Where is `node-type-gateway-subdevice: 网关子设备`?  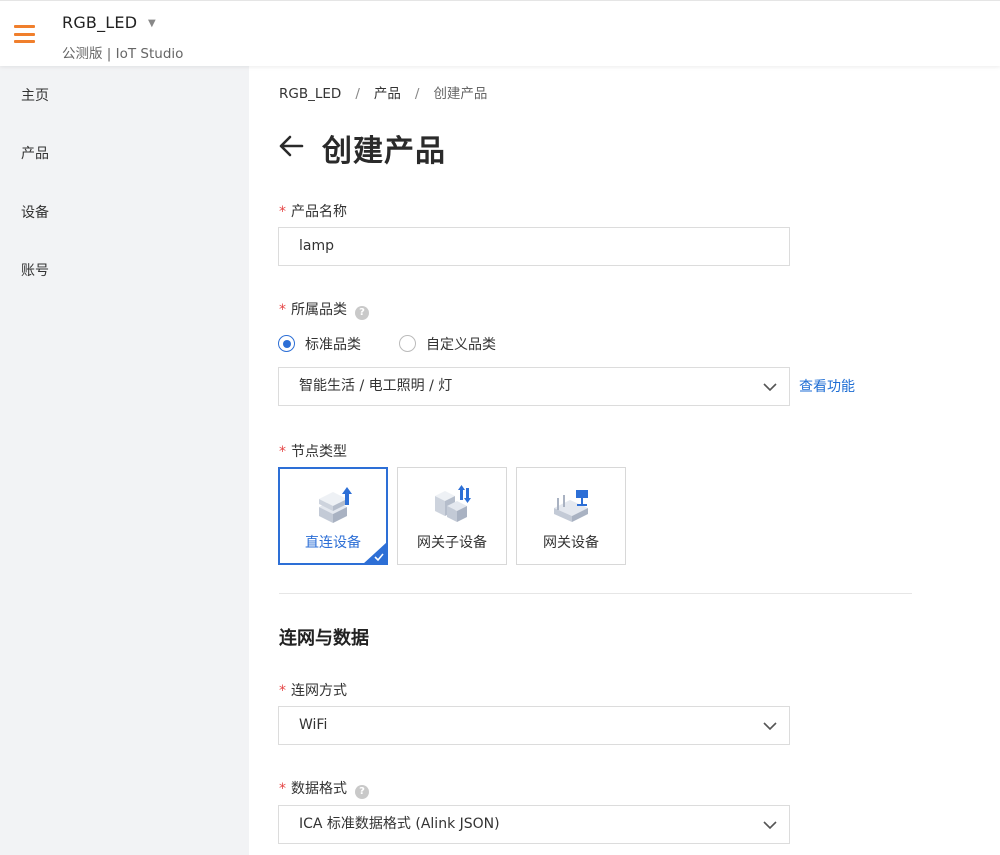 node-type-gateway-subdevice: 网关子设备 is located at coordinates (452, 516).